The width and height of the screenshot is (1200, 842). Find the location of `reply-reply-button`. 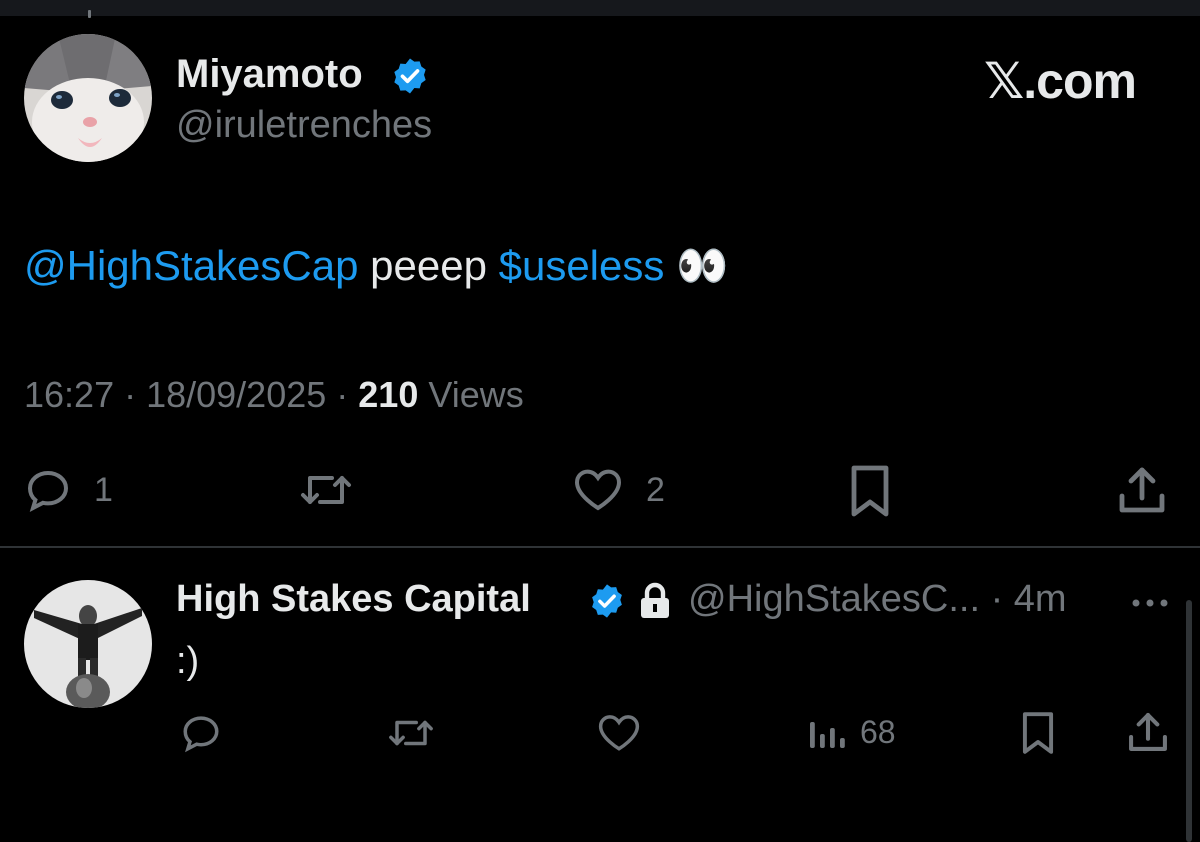

reply-reply-button is located at coordinates (201, 733).